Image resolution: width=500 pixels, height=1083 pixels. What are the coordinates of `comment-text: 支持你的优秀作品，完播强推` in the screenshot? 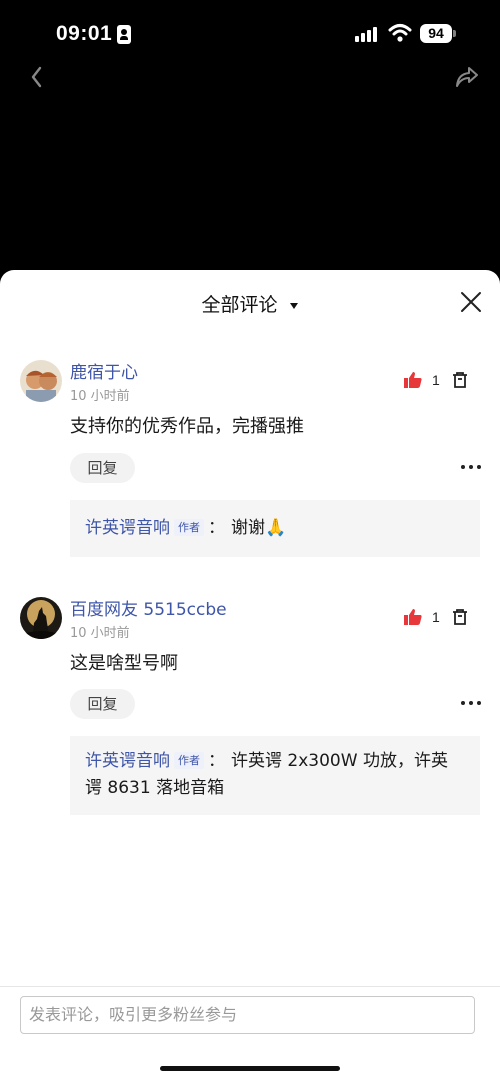 It's located at (187, 426).